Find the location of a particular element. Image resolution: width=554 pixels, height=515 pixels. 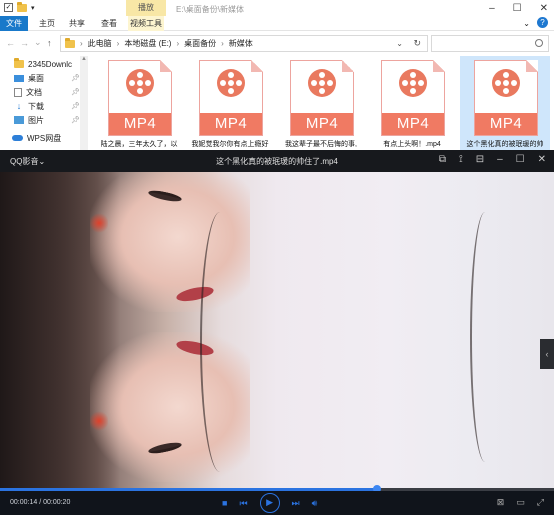

tab-home: 主页 is located at coordinates (47, 23).